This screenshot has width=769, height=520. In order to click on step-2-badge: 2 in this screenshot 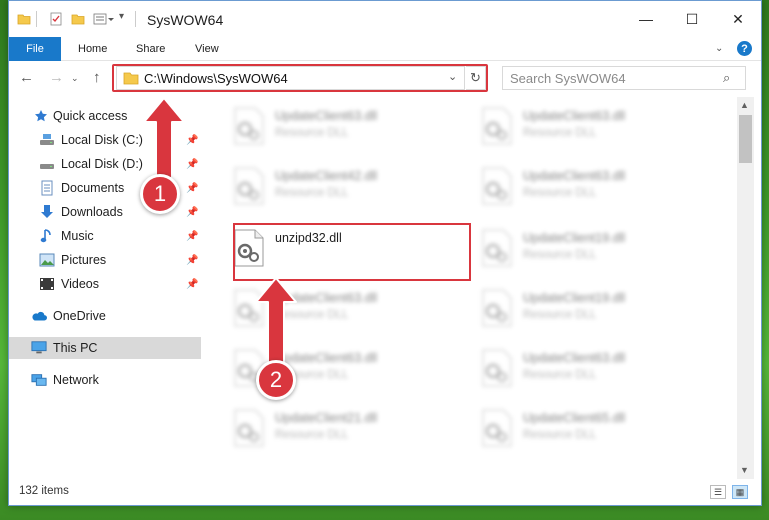, I will do `click(276, 380)`.